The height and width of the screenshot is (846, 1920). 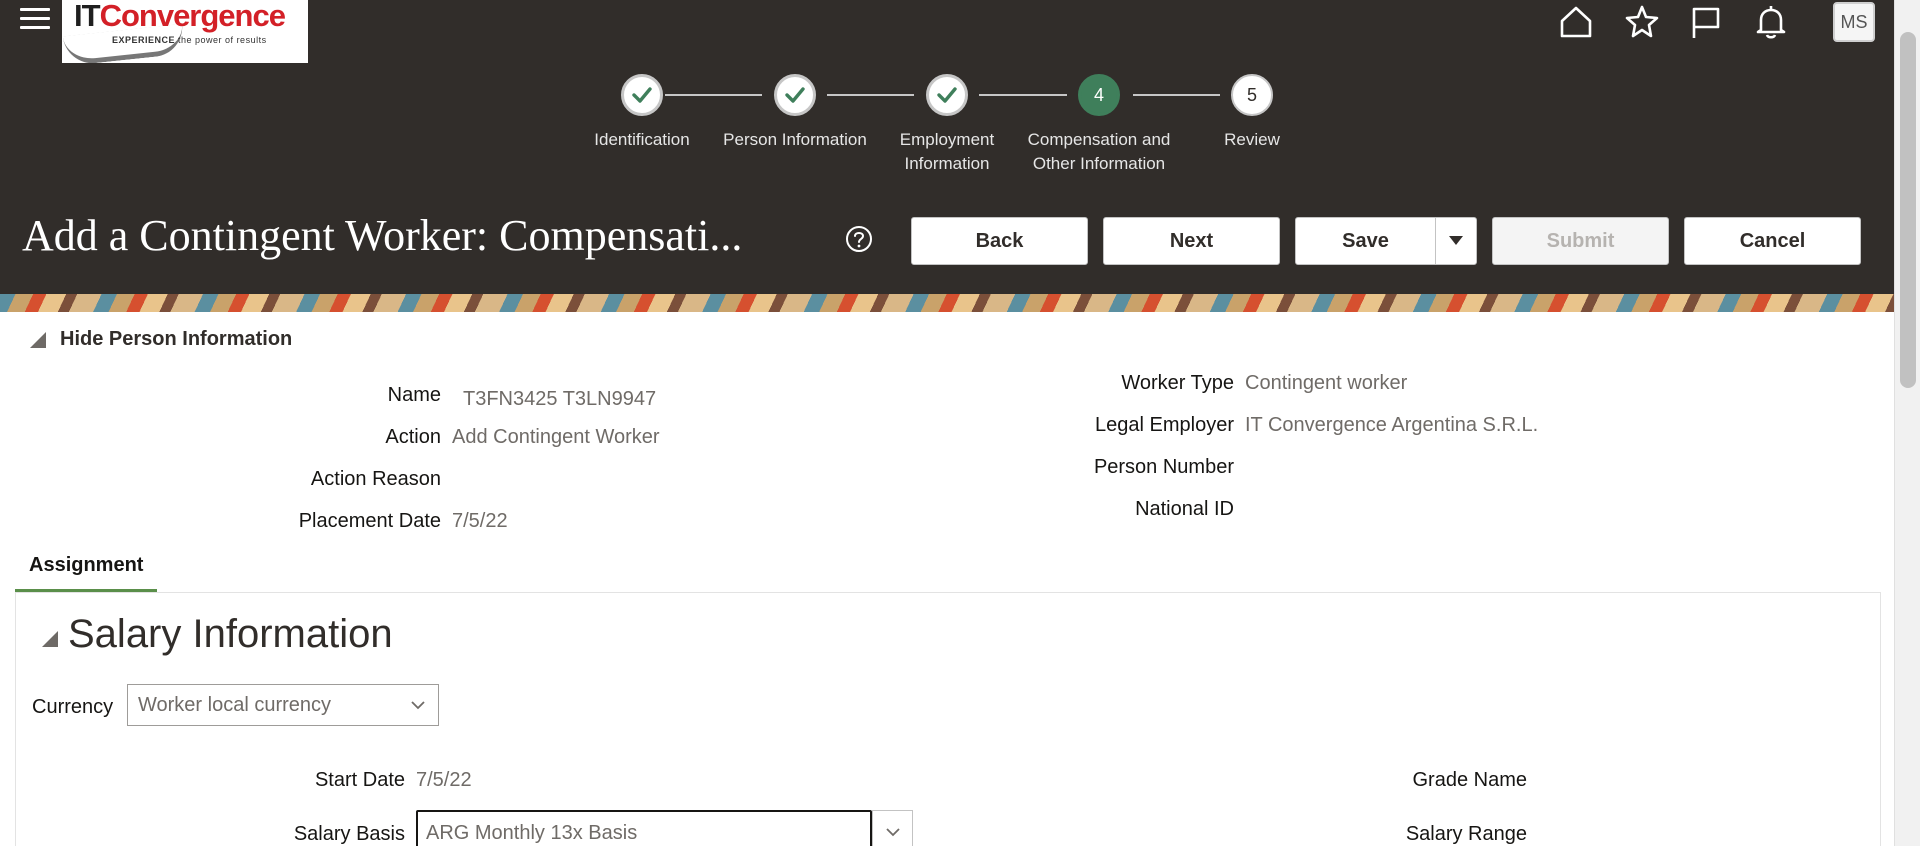 What do you see at coordinates (1576, 22) in the screenshot?
I see `home-icon` at bounding box center [1576, 22].